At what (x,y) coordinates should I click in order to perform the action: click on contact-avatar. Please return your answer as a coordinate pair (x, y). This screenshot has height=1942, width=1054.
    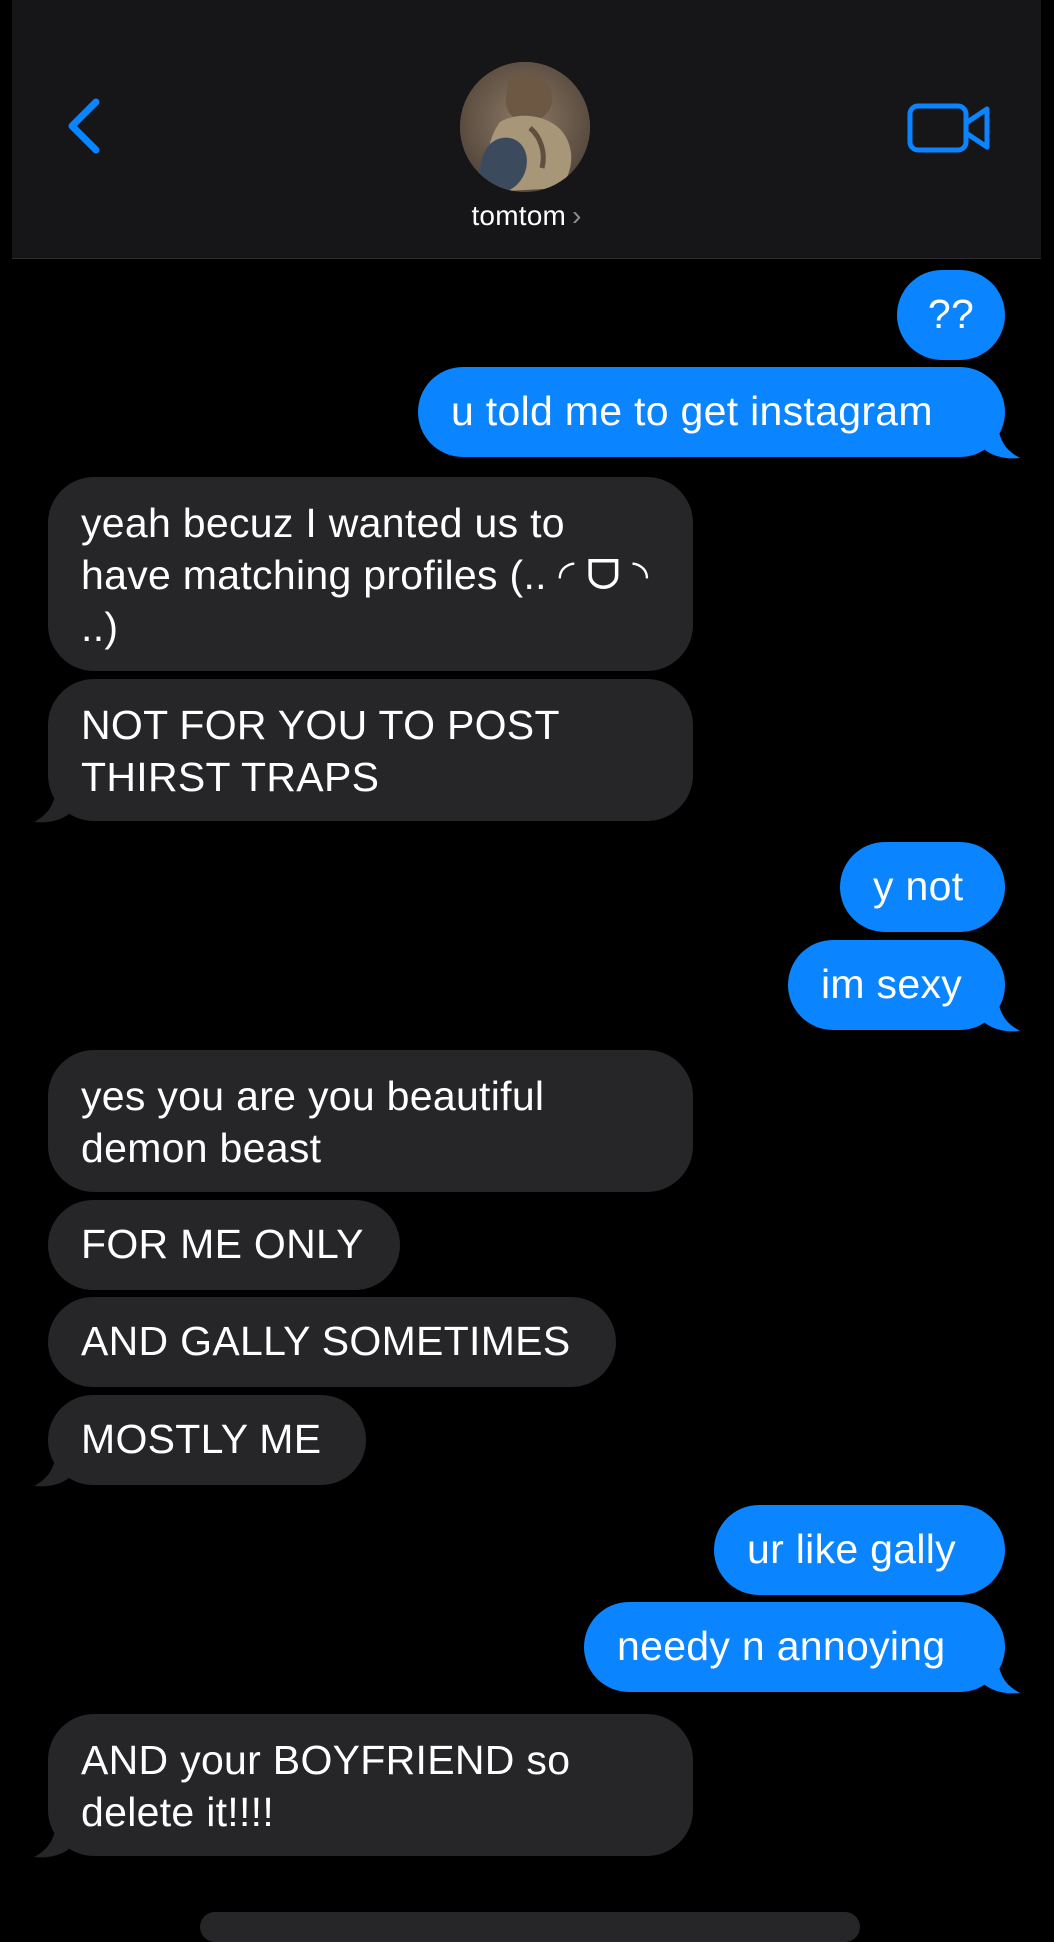
    Looking at the image, I should click on (525, 127).